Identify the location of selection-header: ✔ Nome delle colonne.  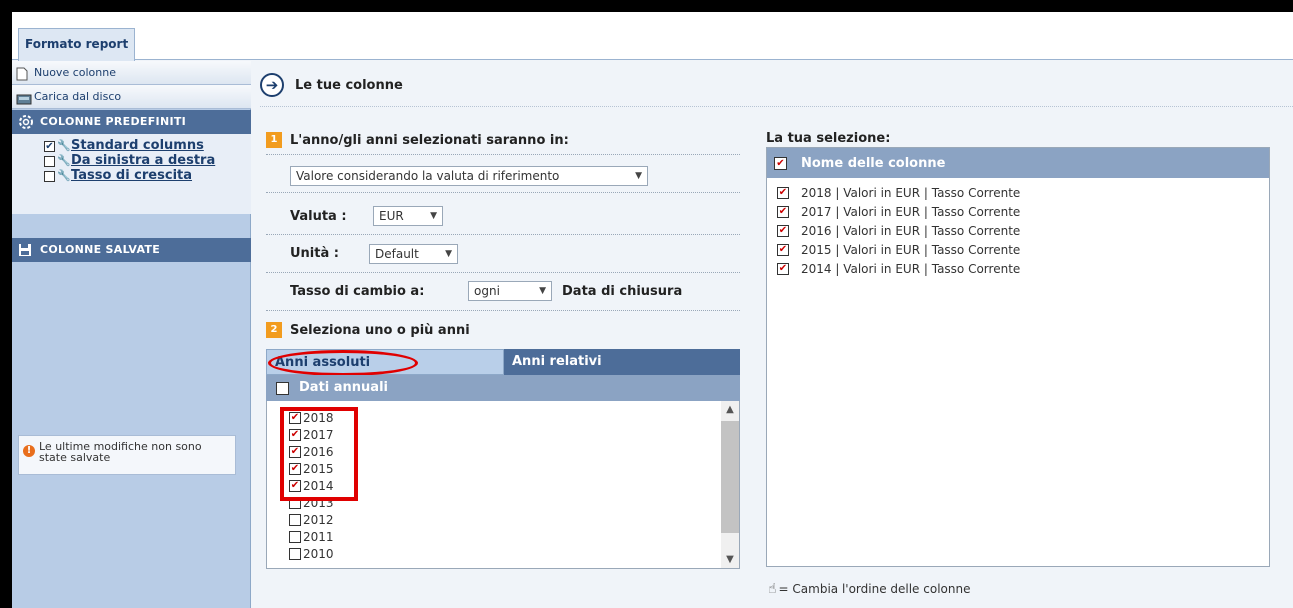
(1018, 163).